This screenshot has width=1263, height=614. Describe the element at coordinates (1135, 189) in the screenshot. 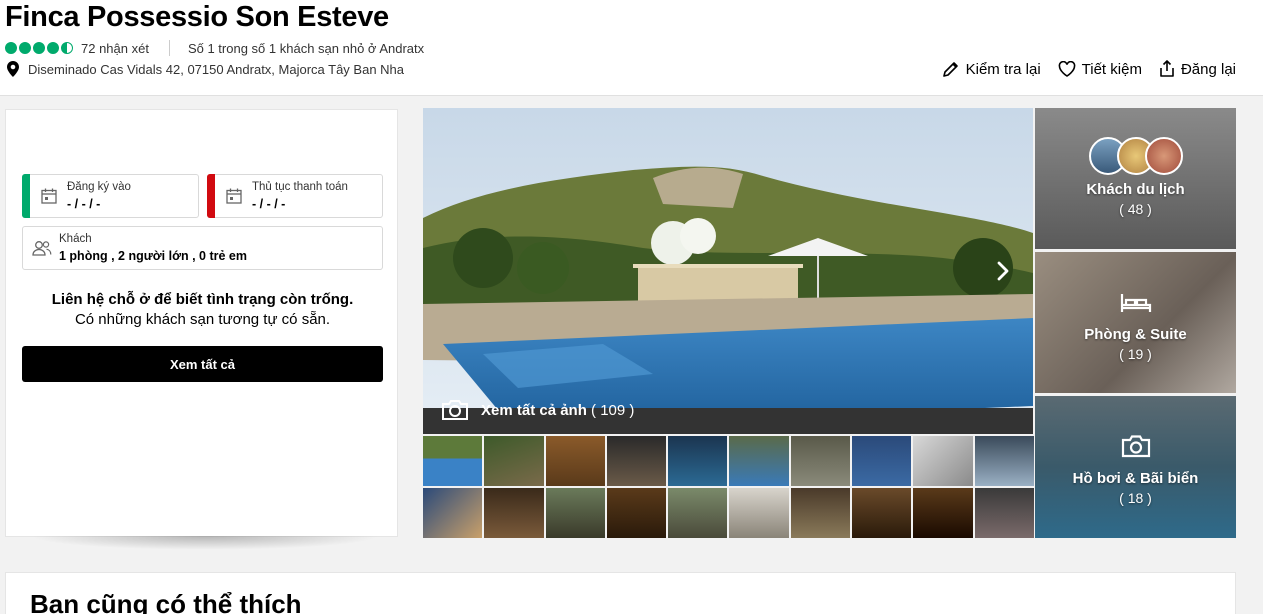

I see `tile-label-travelers: Khách du lịch` at that location.